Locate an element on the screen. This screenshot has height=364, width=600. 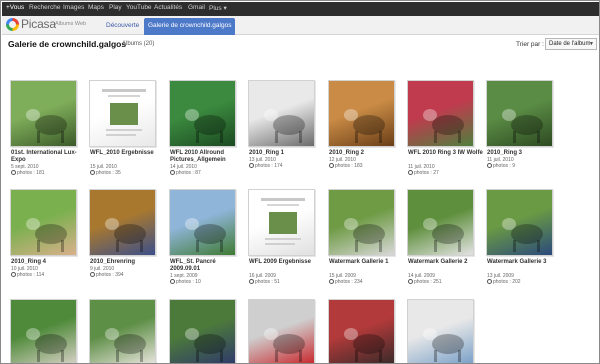
album-title: Watermark Gallerie 2 is located at coordinates (446, 262).